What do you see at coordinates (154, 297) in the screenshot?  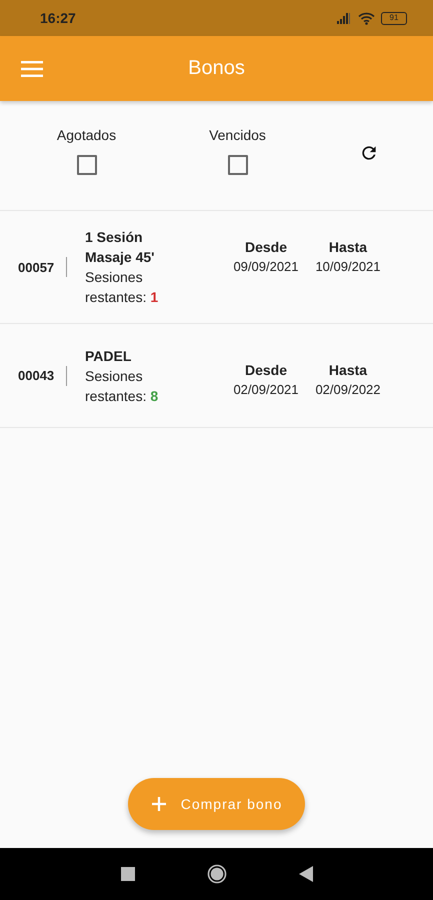 I see `remaining-count: 1` at bounding box center [154, 297].